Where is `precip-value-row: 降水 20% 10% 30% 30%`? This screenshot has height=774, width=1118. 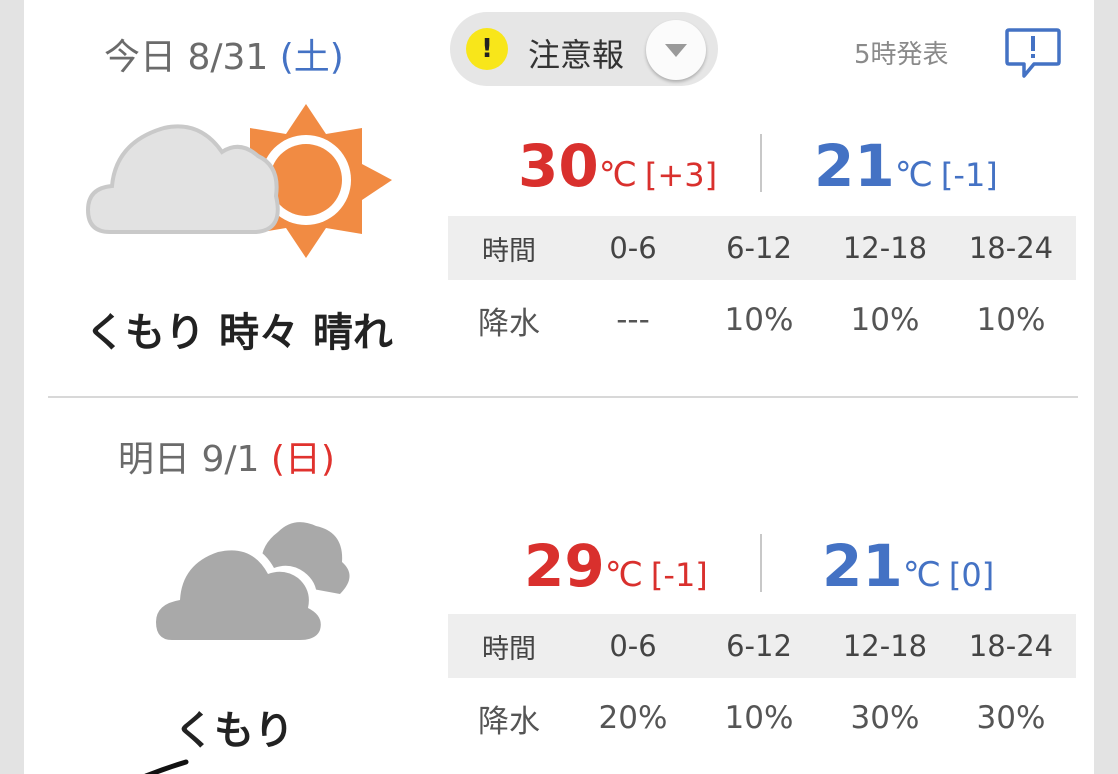
precip-value-row: 降水 20% 10% 30% 30% is located at coordinates (762, 718).